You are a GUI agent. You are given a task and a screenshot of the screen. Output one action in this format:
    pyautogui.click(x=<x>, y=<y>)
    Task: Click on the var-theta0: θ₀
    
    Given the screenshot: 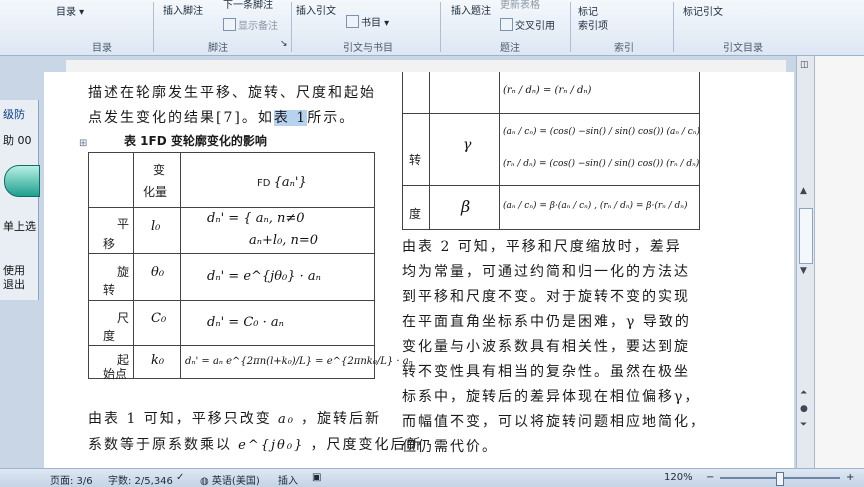 What is the action you would take?
    pyautogui.click(x=158, y=272)
    